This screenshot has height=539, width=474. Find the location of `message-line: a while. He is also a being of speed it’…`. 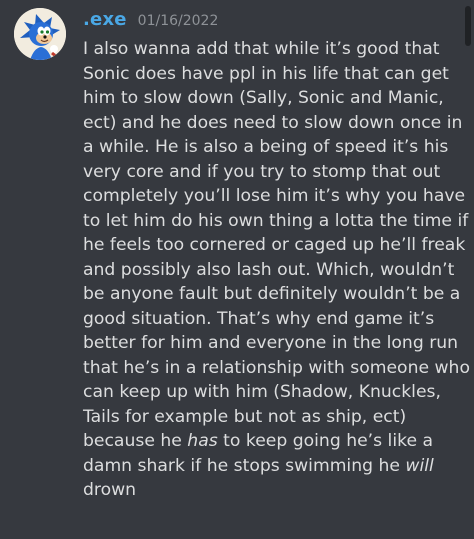

message-line: a while. He is also a being of speed it’… is located at coordinates (266, 147).